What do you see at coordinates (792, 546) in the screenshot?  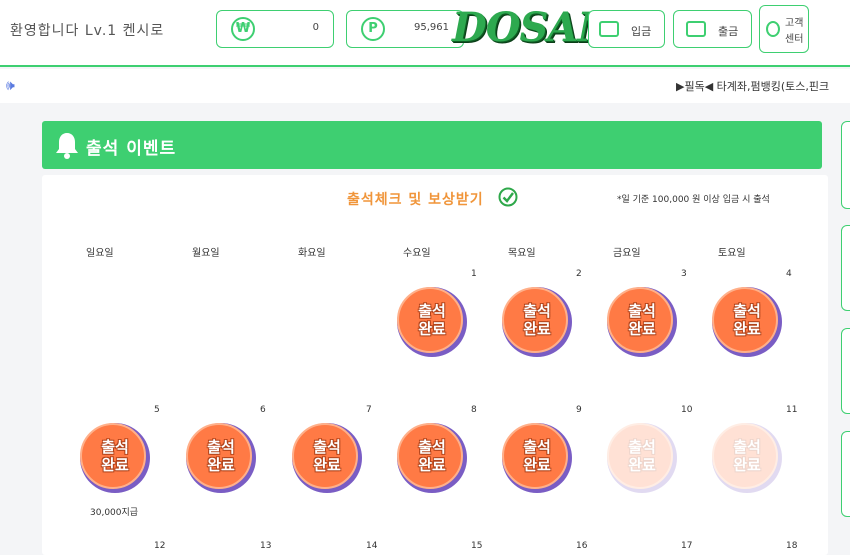 I see `day-number: 18` at bounding box center [792, 546].